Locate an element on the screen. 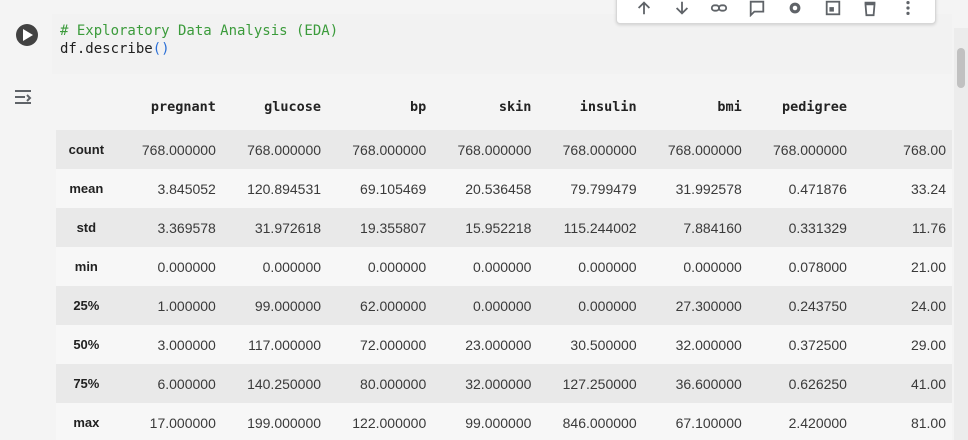  table-cell: 29.00 is located at coordinates (928, 344).